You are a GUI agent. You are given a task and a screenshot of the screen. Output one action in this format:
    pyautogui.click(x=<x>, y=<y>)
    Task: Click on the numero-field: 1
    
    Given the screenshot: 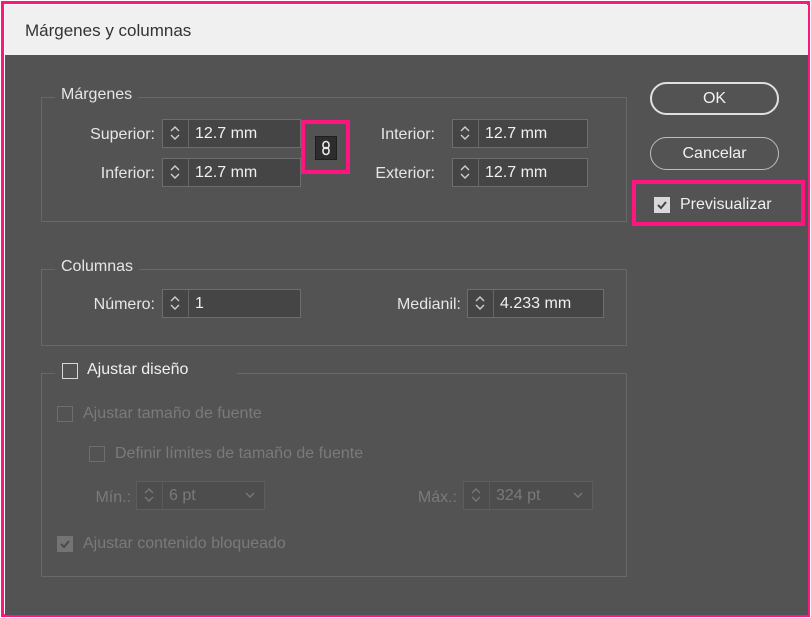 What is the action you would take?
    pyautogui.click(x=231, y=303)
    